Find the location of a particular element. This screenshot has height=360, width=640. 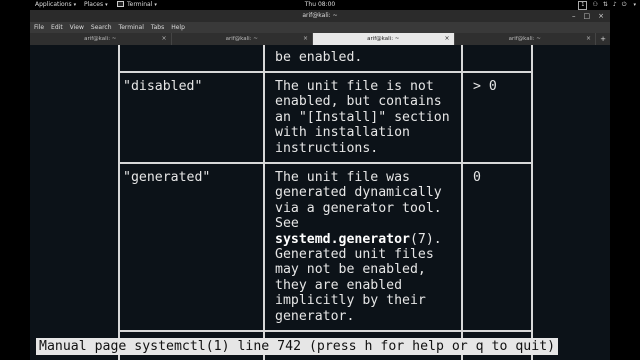

manpage-reference: systemd.generator is located at coordinates (342, 239).